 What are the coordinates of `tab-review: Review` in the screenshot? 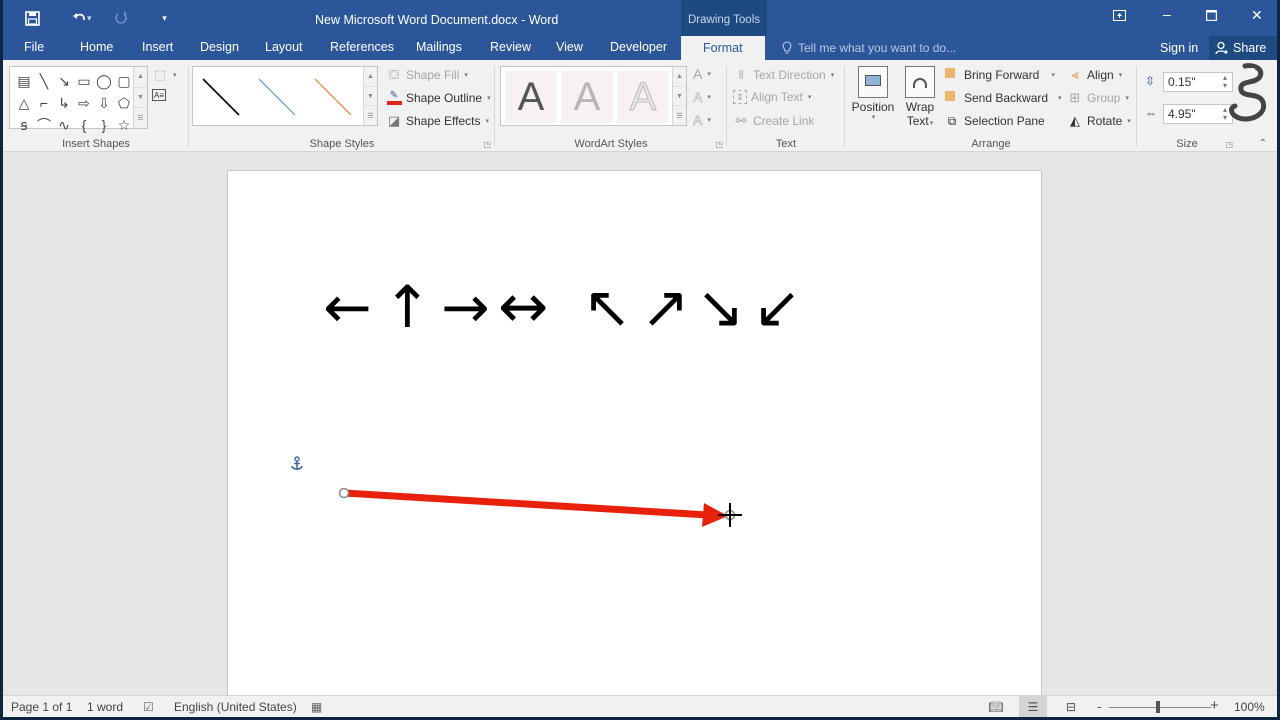 It's located at (510, 47).